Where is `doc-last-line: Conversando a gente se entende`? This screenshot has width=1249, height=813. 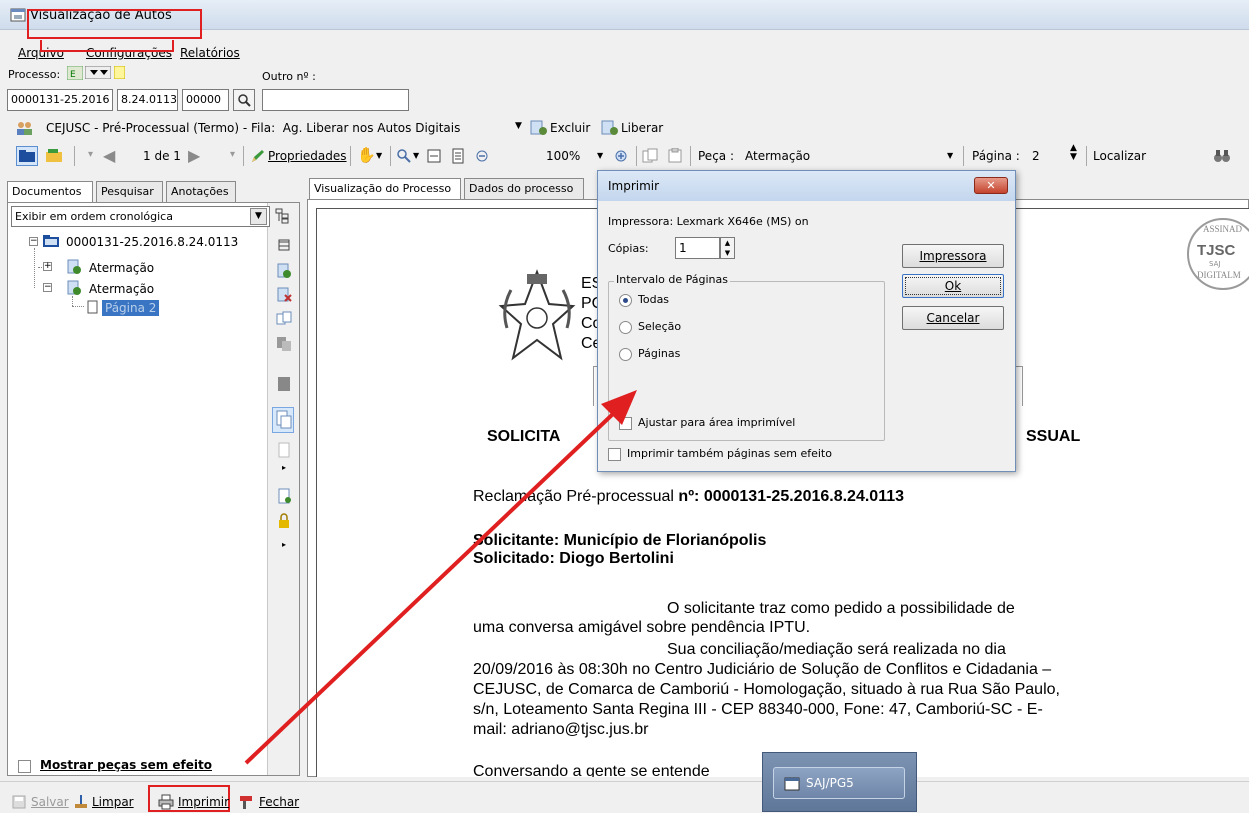 doc-last-line: Conversando a gente se entende is located at coordinates (591, 770).